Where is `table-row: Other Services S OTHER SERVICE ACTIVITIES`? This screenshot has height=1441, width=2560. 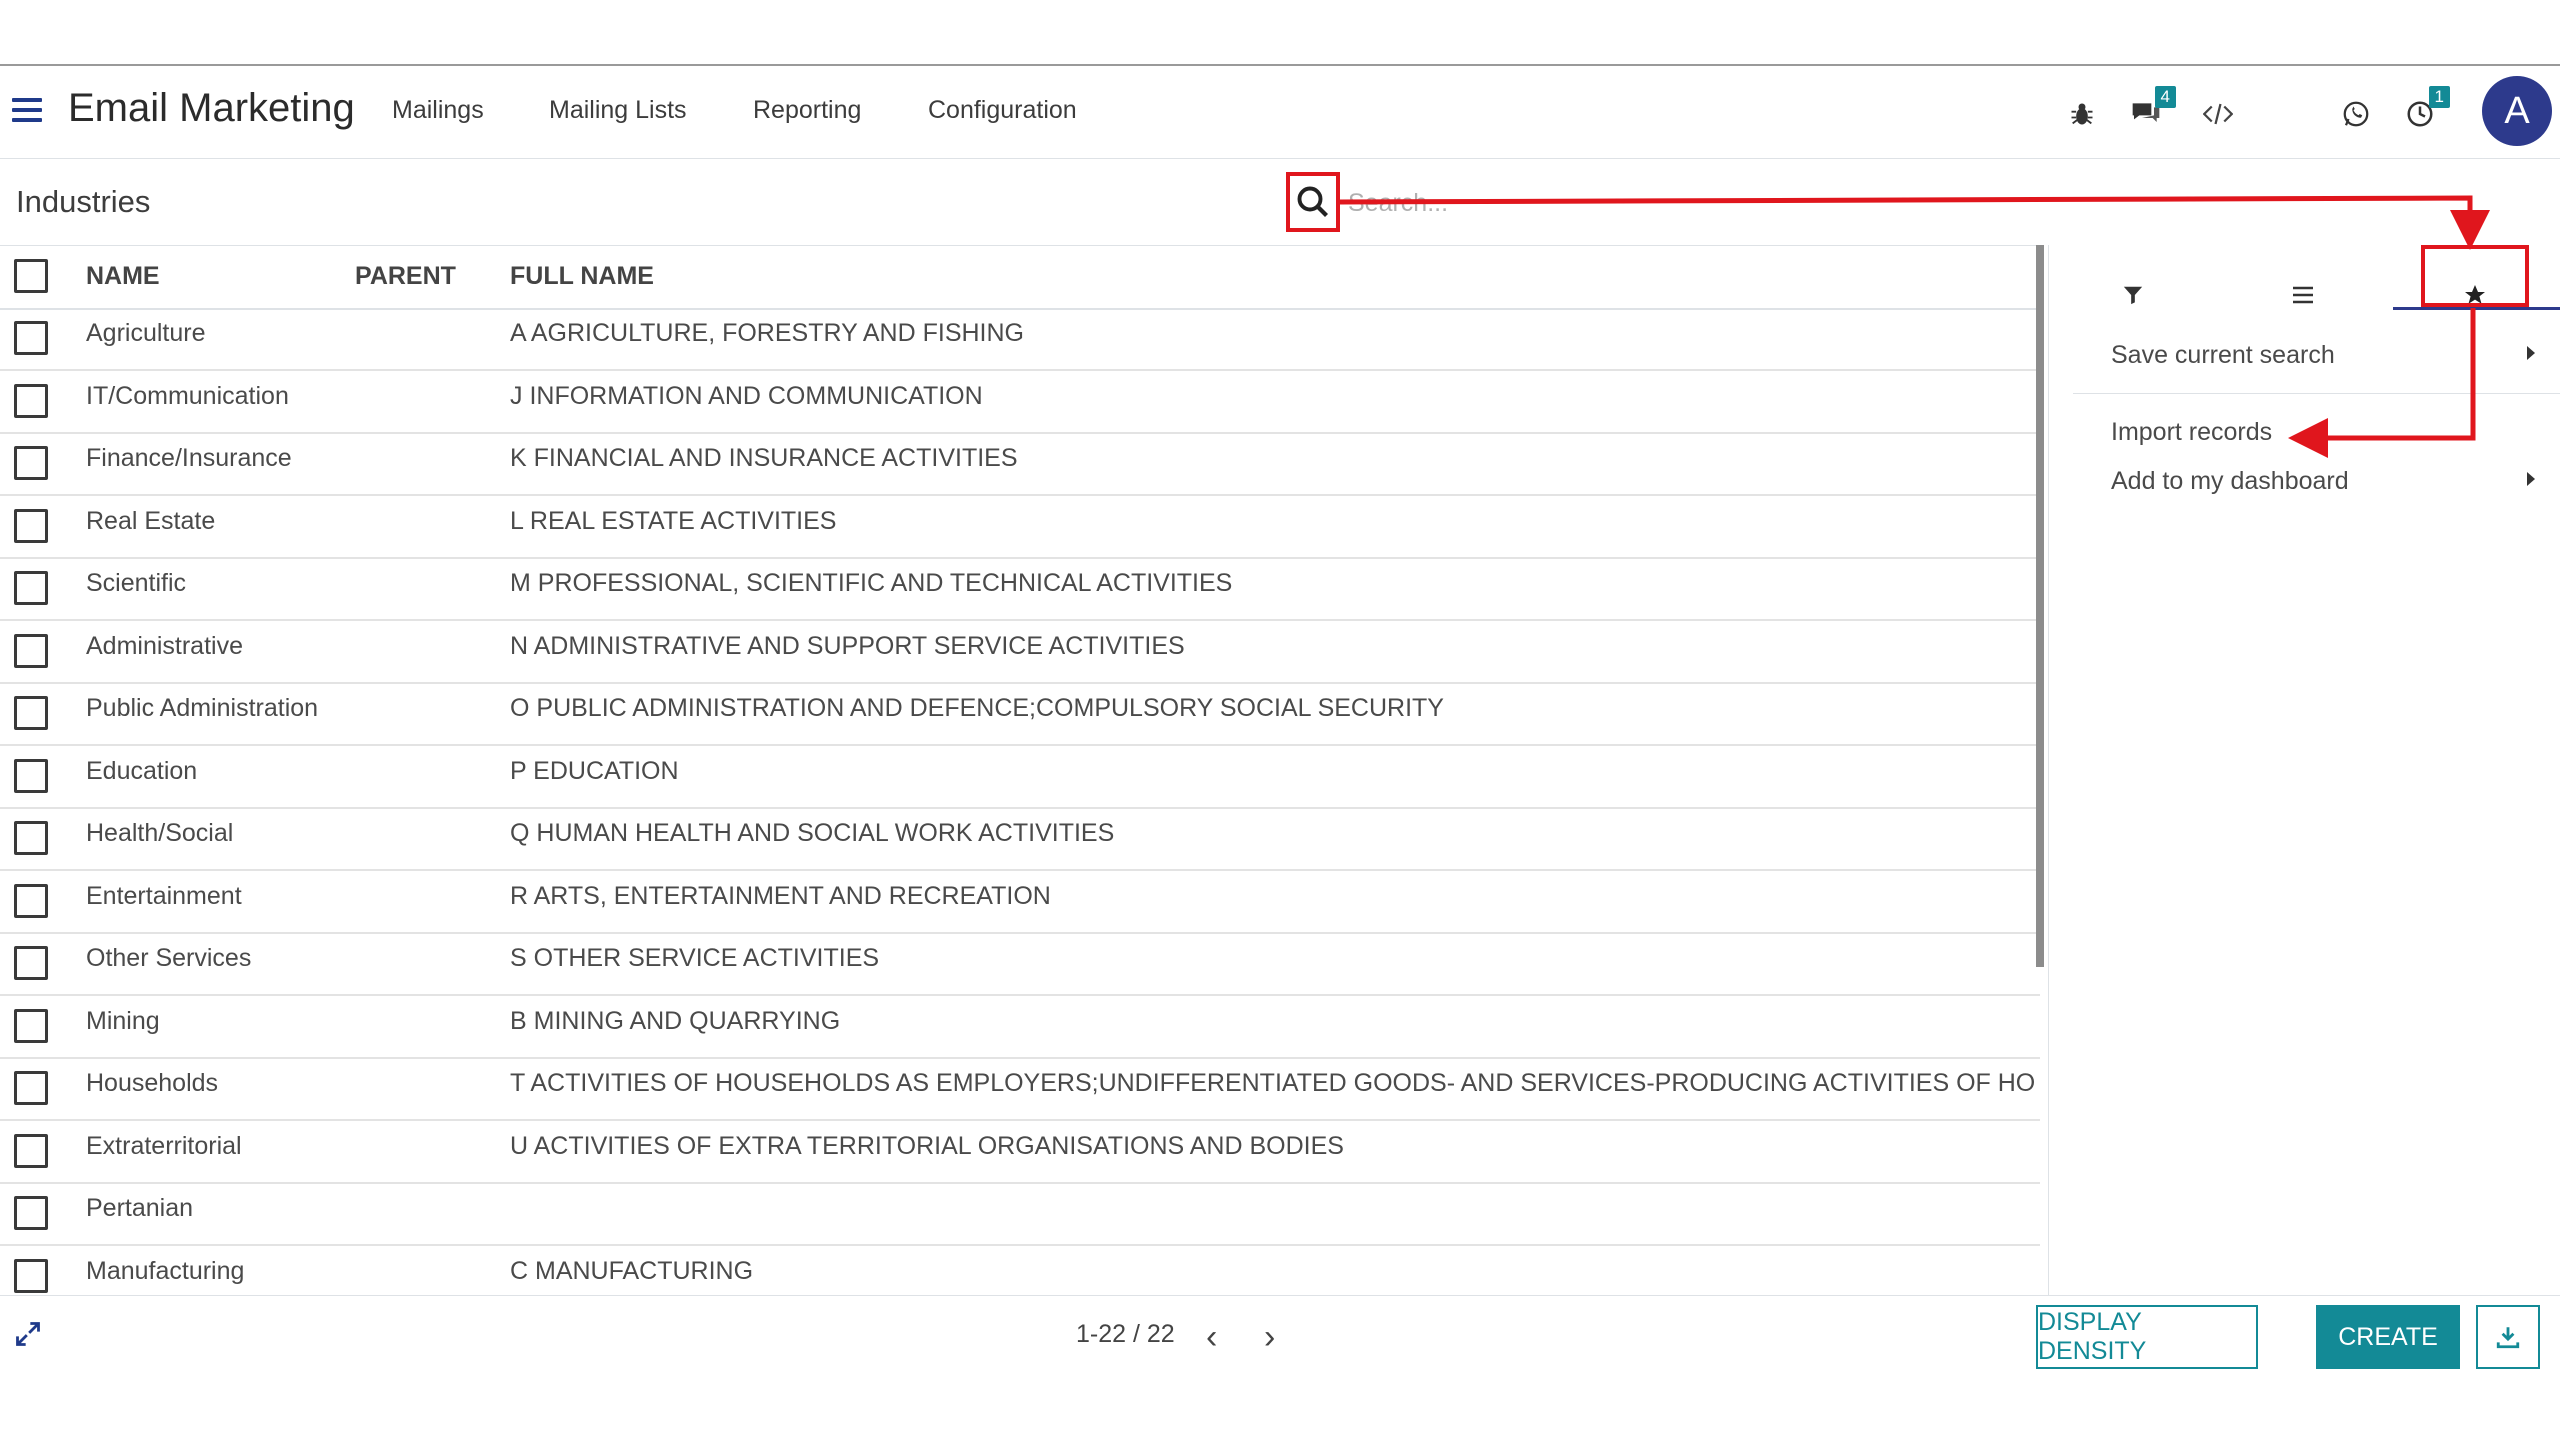
table-row: Other Services S OTHER SERVICE ACTIVITIES is located at coordinates (1020, 964).